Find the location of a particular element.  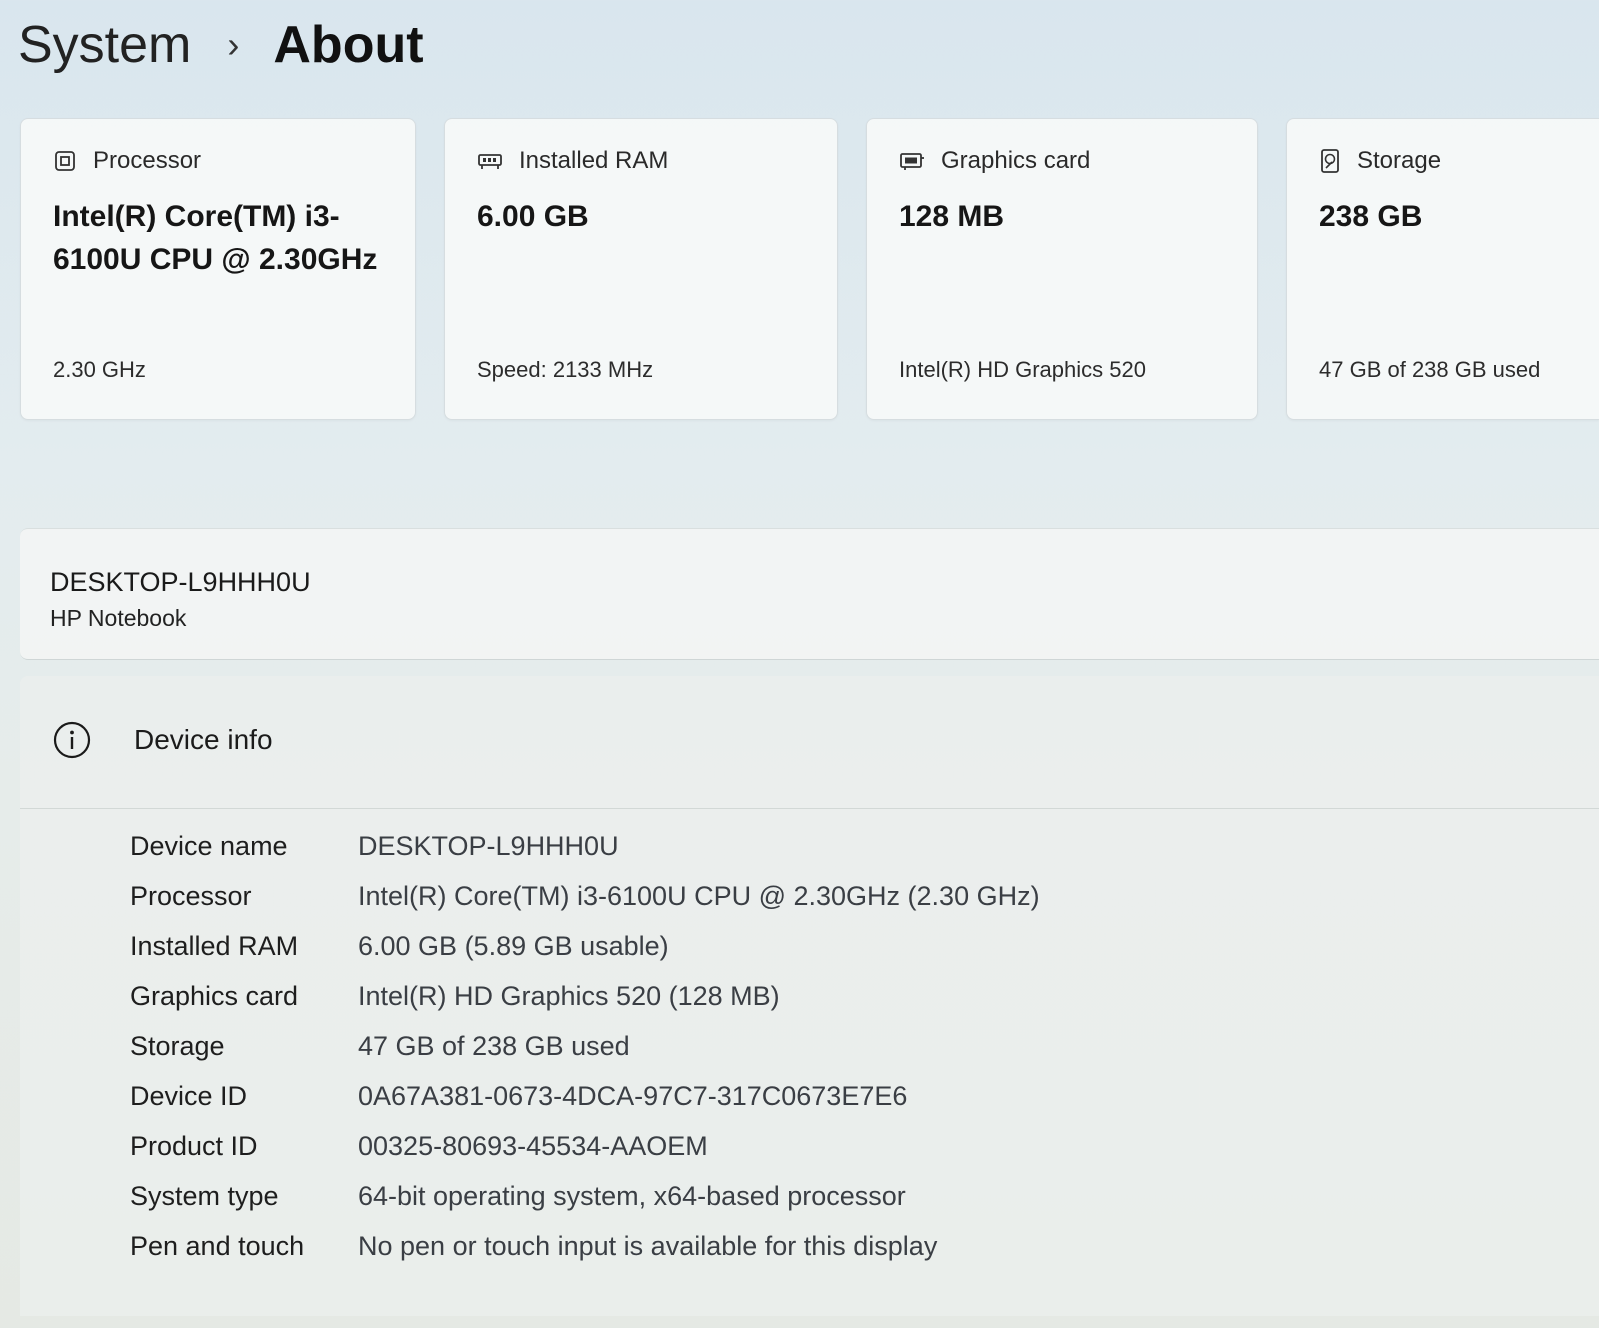

spec-row-product-id: Product ID 00325-80693-45534-AAOEM is located at coordinates (419, 1146).